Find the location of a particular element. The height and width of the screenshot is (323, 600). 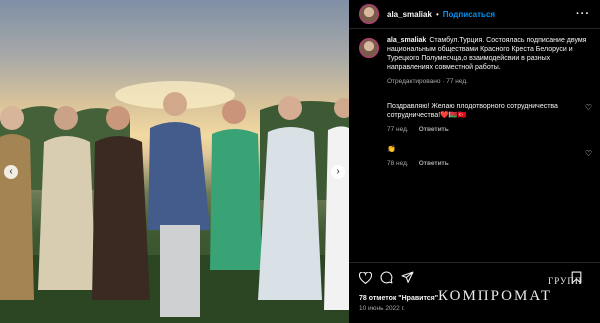

comment-icon is located at coordinates (386, 280).